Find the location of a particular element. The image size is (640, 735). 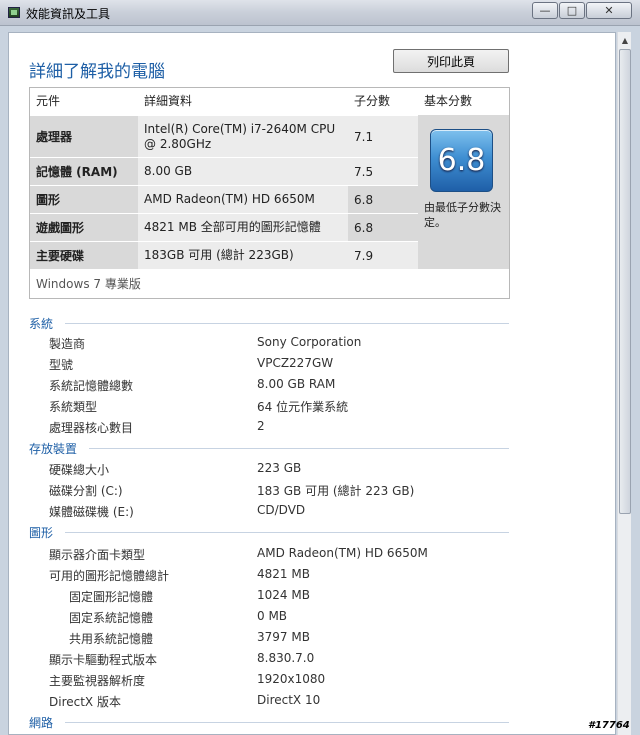

component-subscore: 7.5 is located at coordinates (383, 171).